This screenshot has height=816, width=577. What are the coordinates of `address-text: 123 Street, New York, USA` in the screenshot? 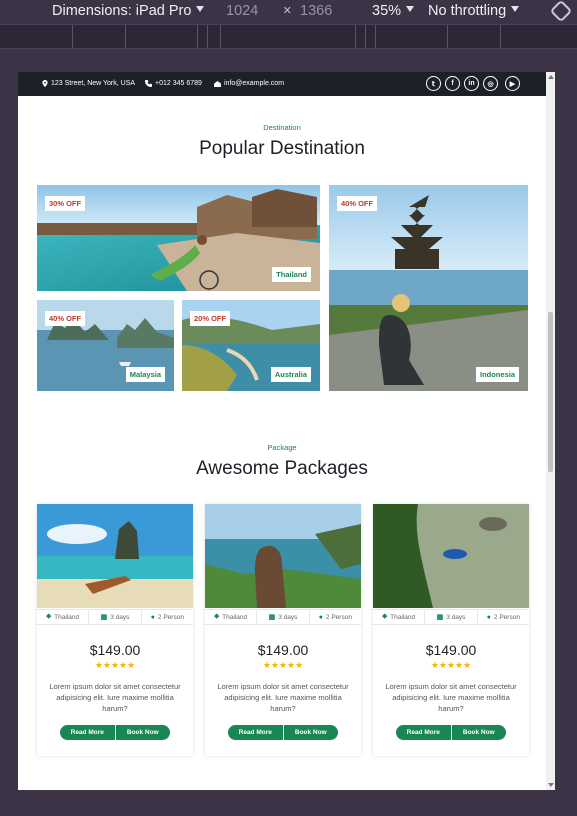 It's located at (93, 83).